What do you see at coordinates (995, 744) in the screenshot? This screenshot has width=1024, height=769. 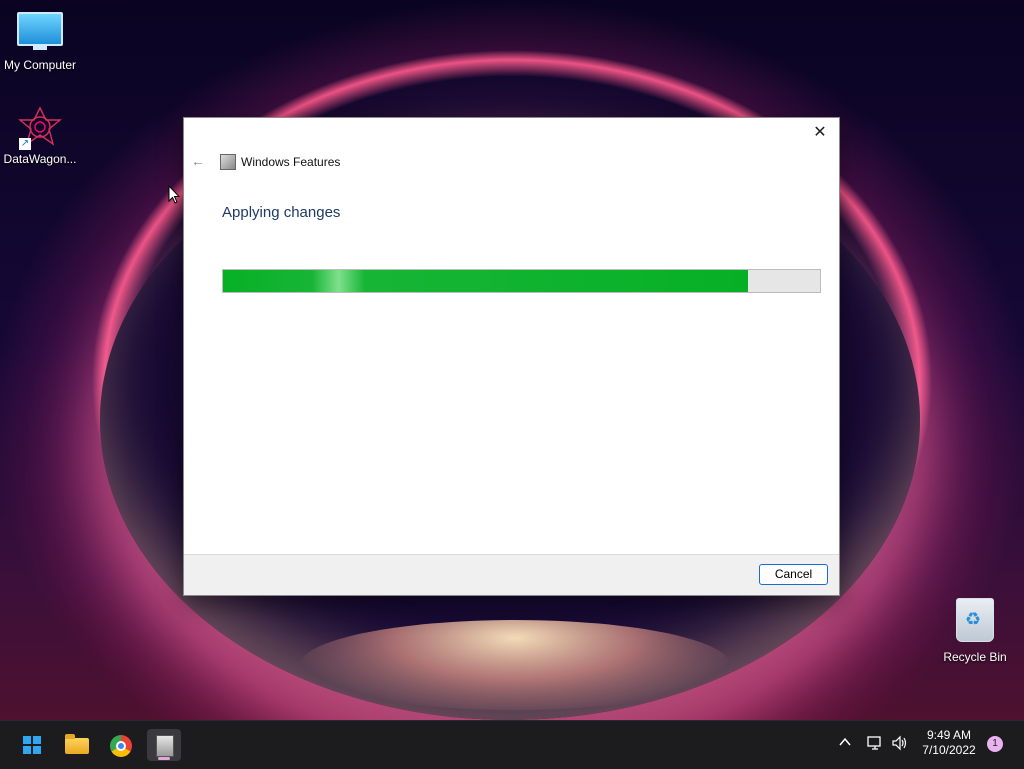 I see `notification-badge: 1` at bounding box center [995, 744].